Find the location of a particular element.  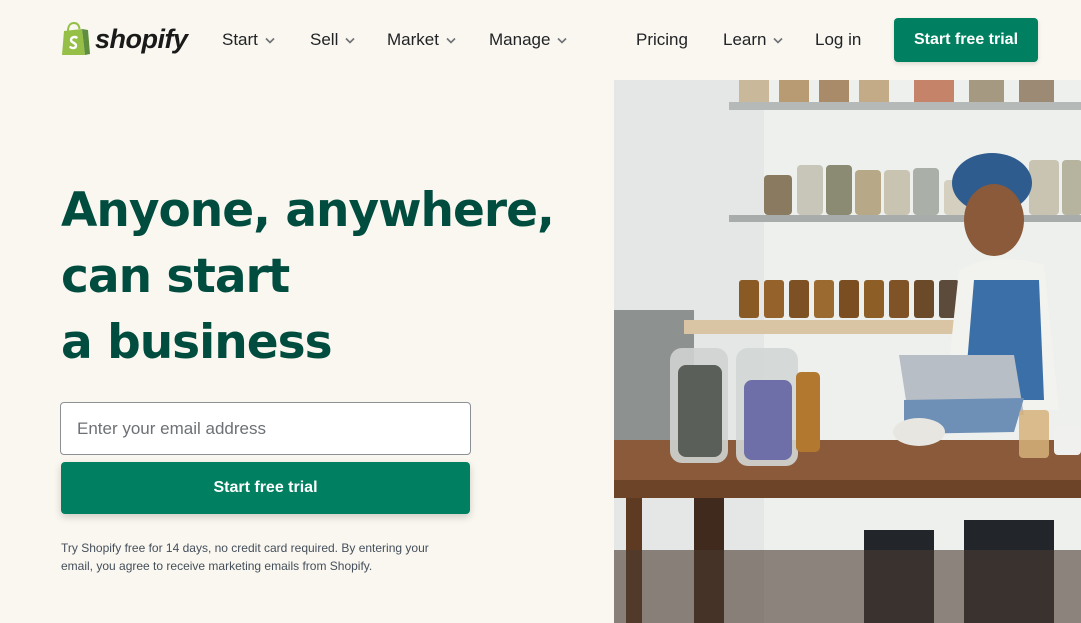

shopify-logo: shopify is located at coordinates (124, 39).